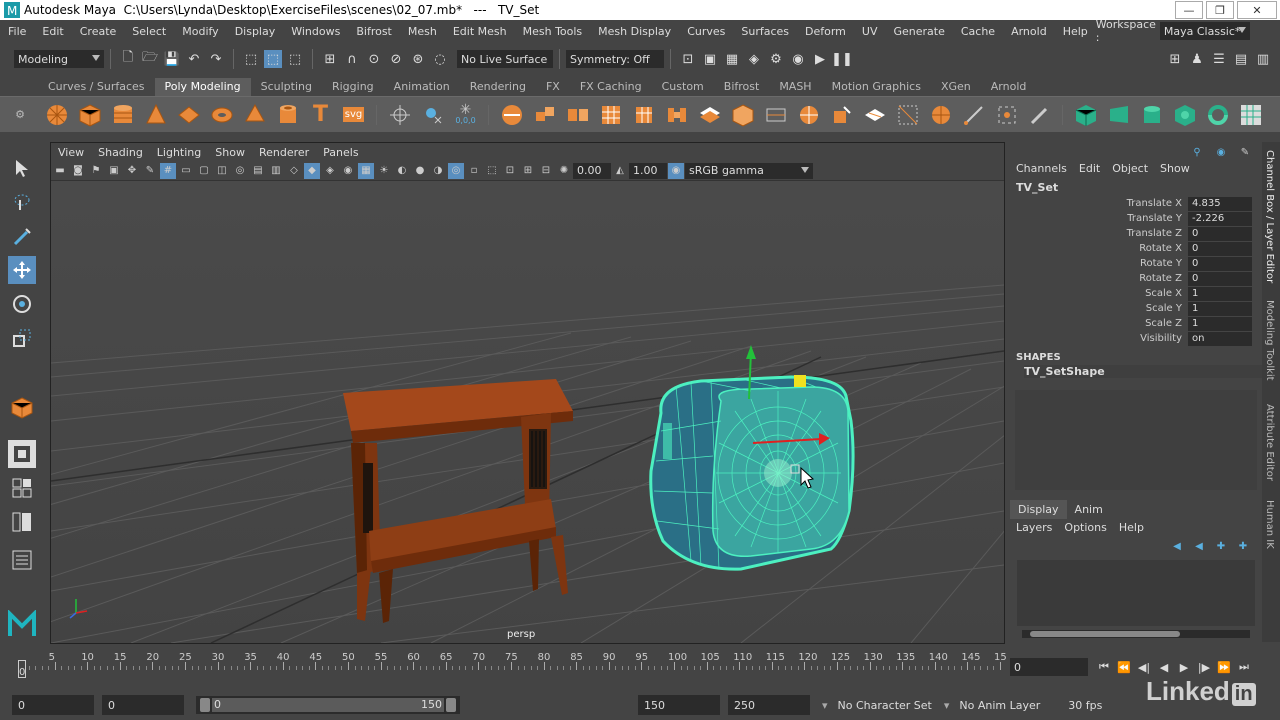 The width and height of the screenshot is (1280, 720). I want to click on anim-layer-select: No Anim Layer, so click(999, 705).